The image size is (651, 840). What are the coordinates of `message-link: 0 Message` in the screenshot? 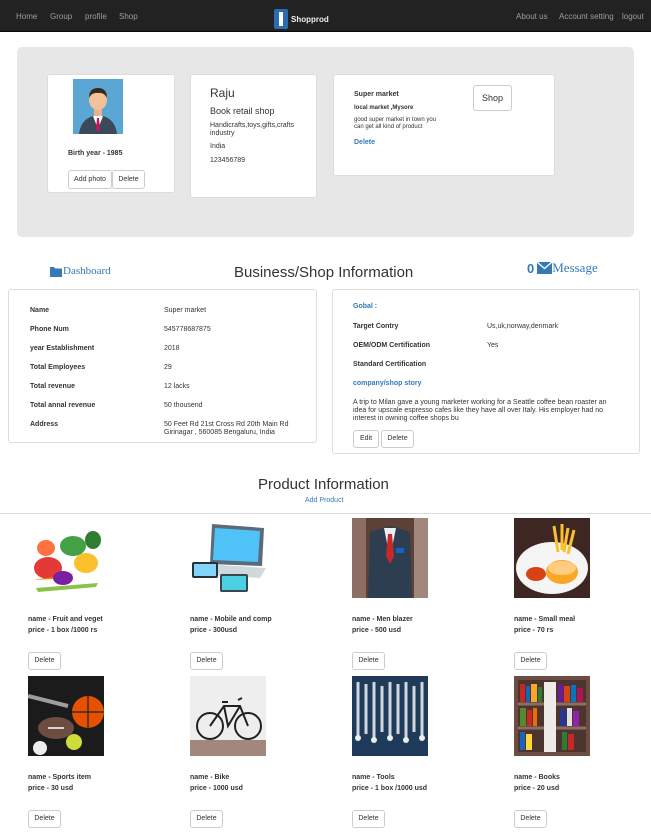 It's located at (562, 268).